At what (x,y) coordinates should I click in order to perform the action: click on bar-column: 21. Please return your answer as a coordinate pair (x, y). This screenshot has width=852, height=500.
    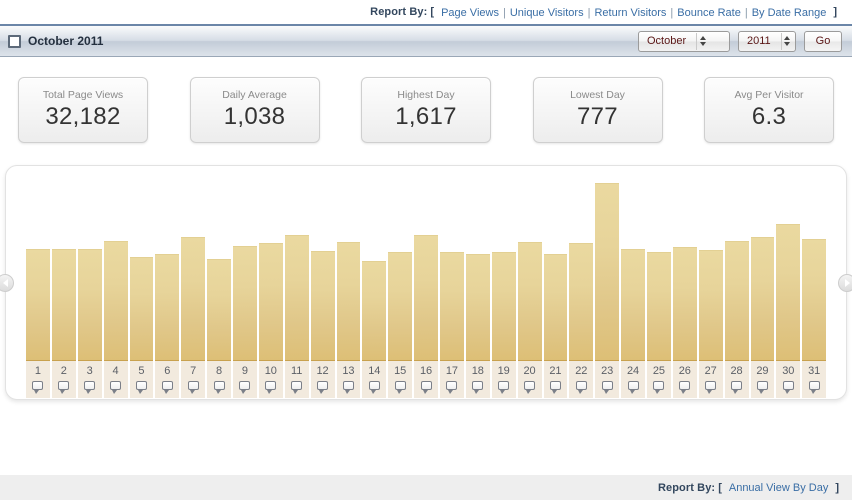
    Looking at the image, I should click on (555, 282).